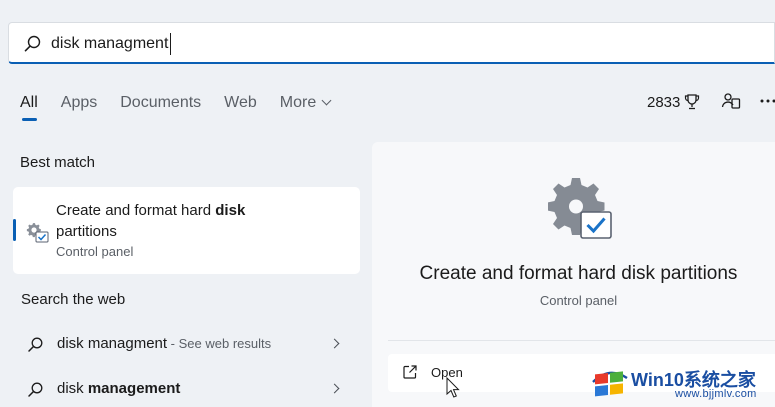 Image resolution: width=775 pixels, height=407 pixels. I want to click on text-caret, so click(170, 44).